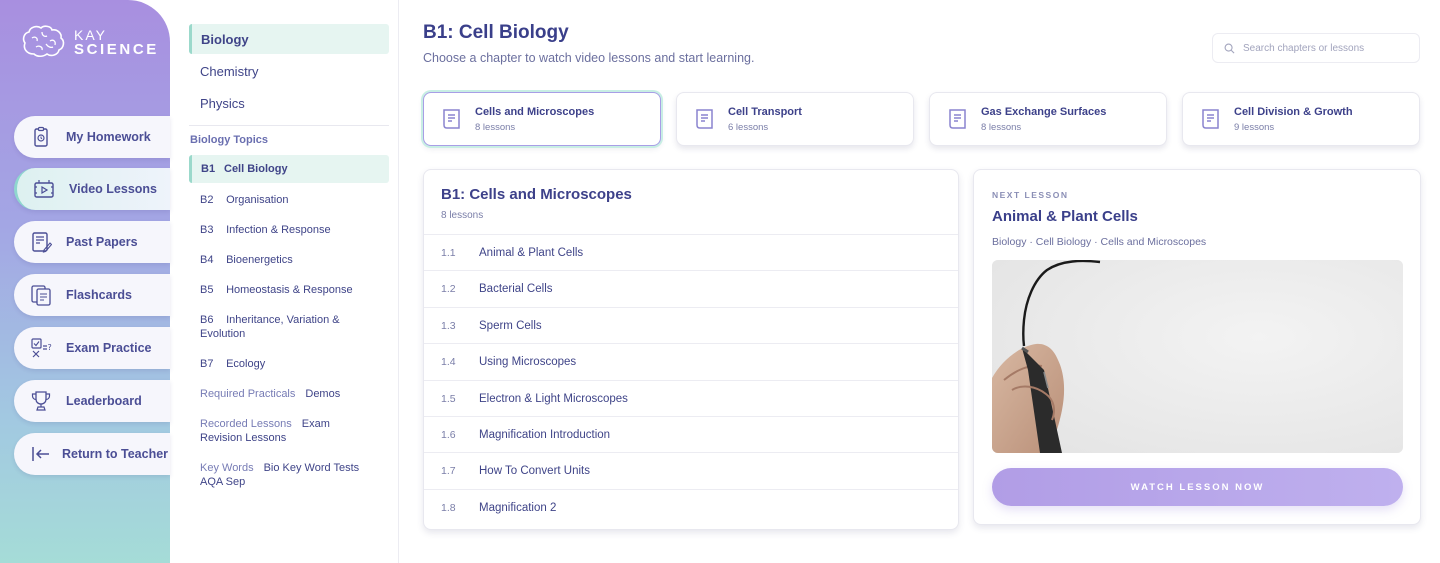 The width and height of the screenshot is (1440, 563). I want to click on lesson-row: 1.7 How To Convert Units, so click(691, 470).